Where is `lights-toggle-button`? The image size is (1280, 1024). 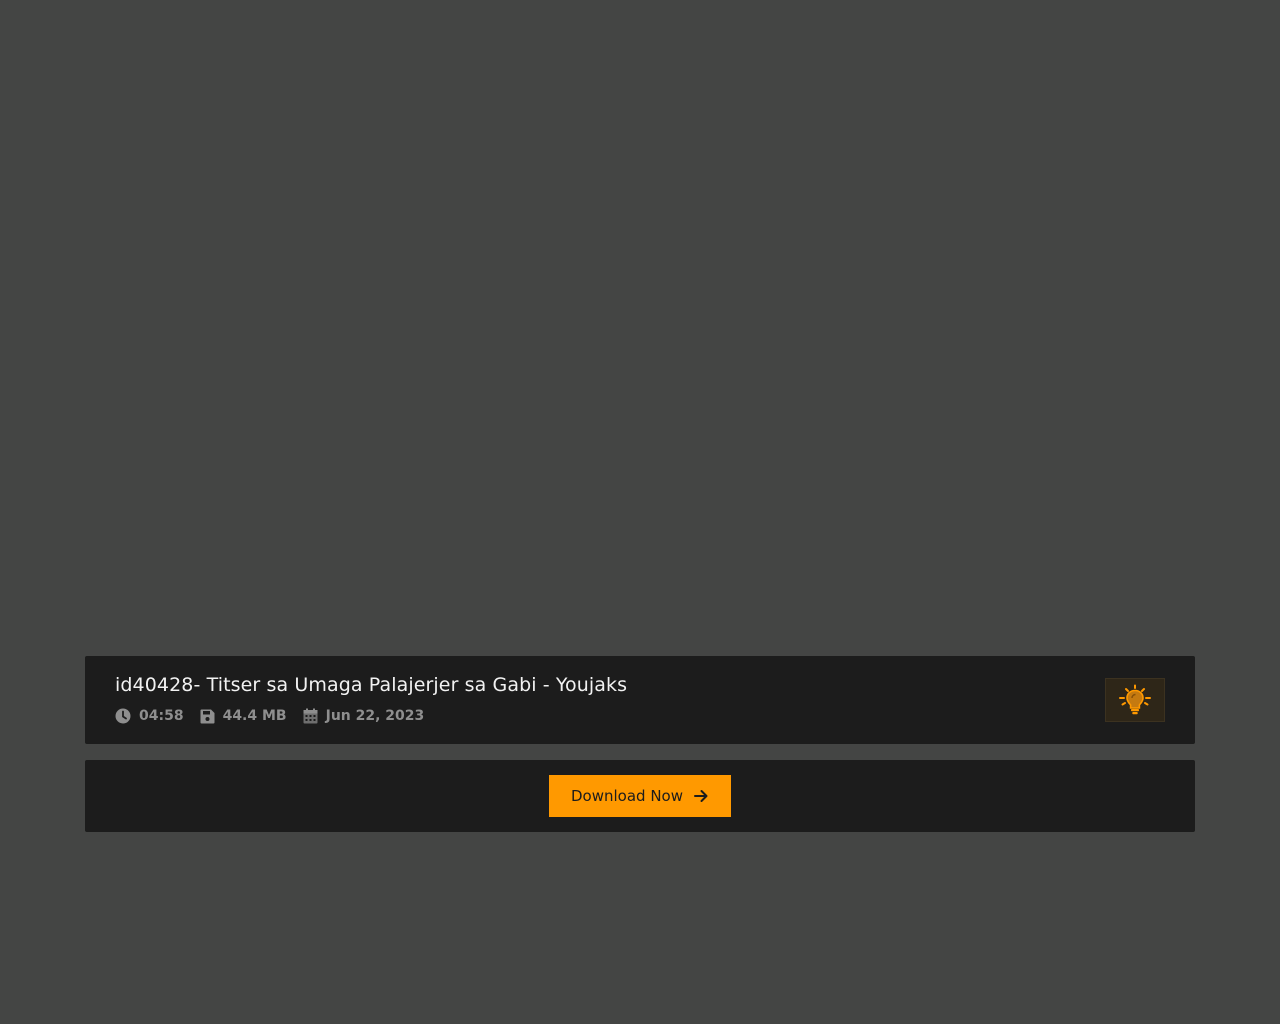 lights-toggle-button is located at coordinates (1135, 700).